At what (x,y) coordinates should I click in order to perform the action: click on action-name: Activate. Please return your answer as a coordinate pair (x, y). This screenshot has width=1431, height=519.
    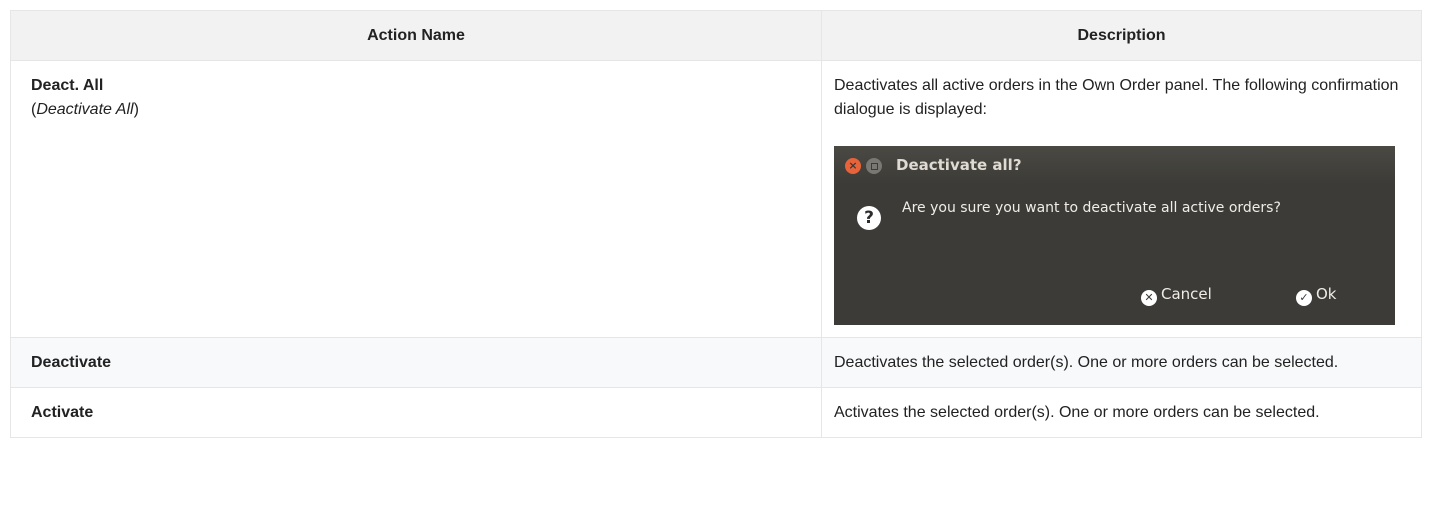
    Looking at the image, I should click on (62, 412).